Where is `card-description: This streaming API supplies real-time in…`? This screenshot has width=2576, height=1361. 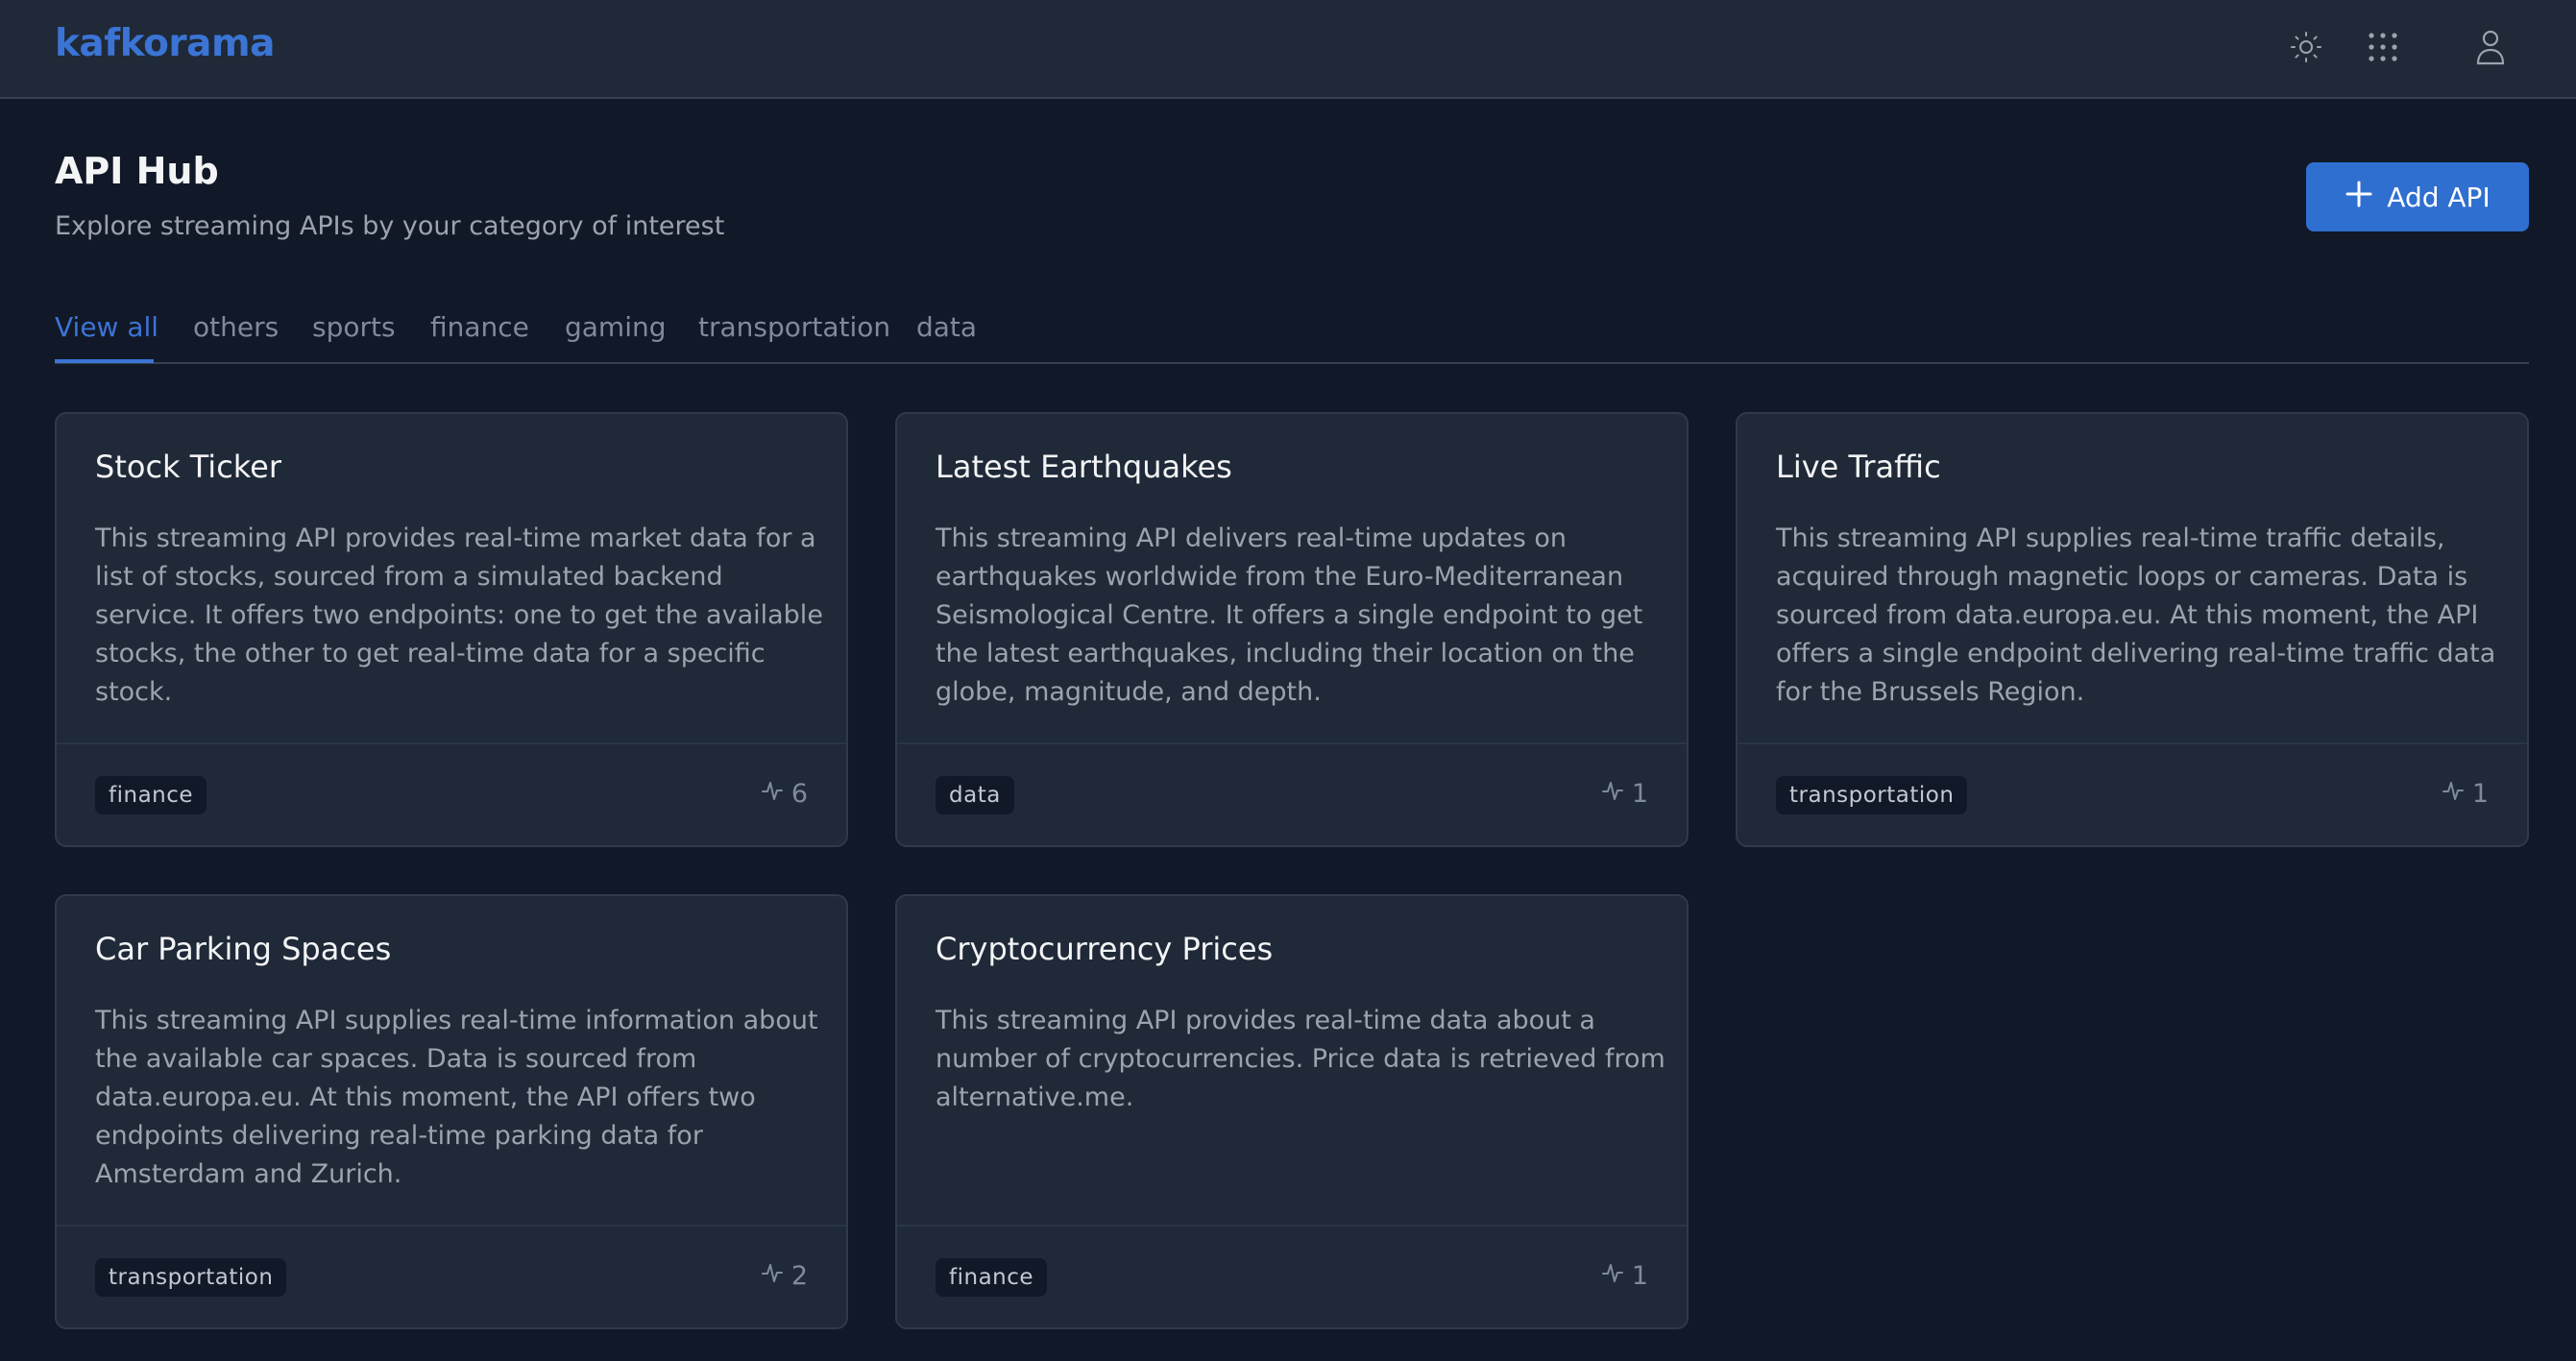
card-description: This streaming API supplies real-time in… is located at coordinates (457, 1097).